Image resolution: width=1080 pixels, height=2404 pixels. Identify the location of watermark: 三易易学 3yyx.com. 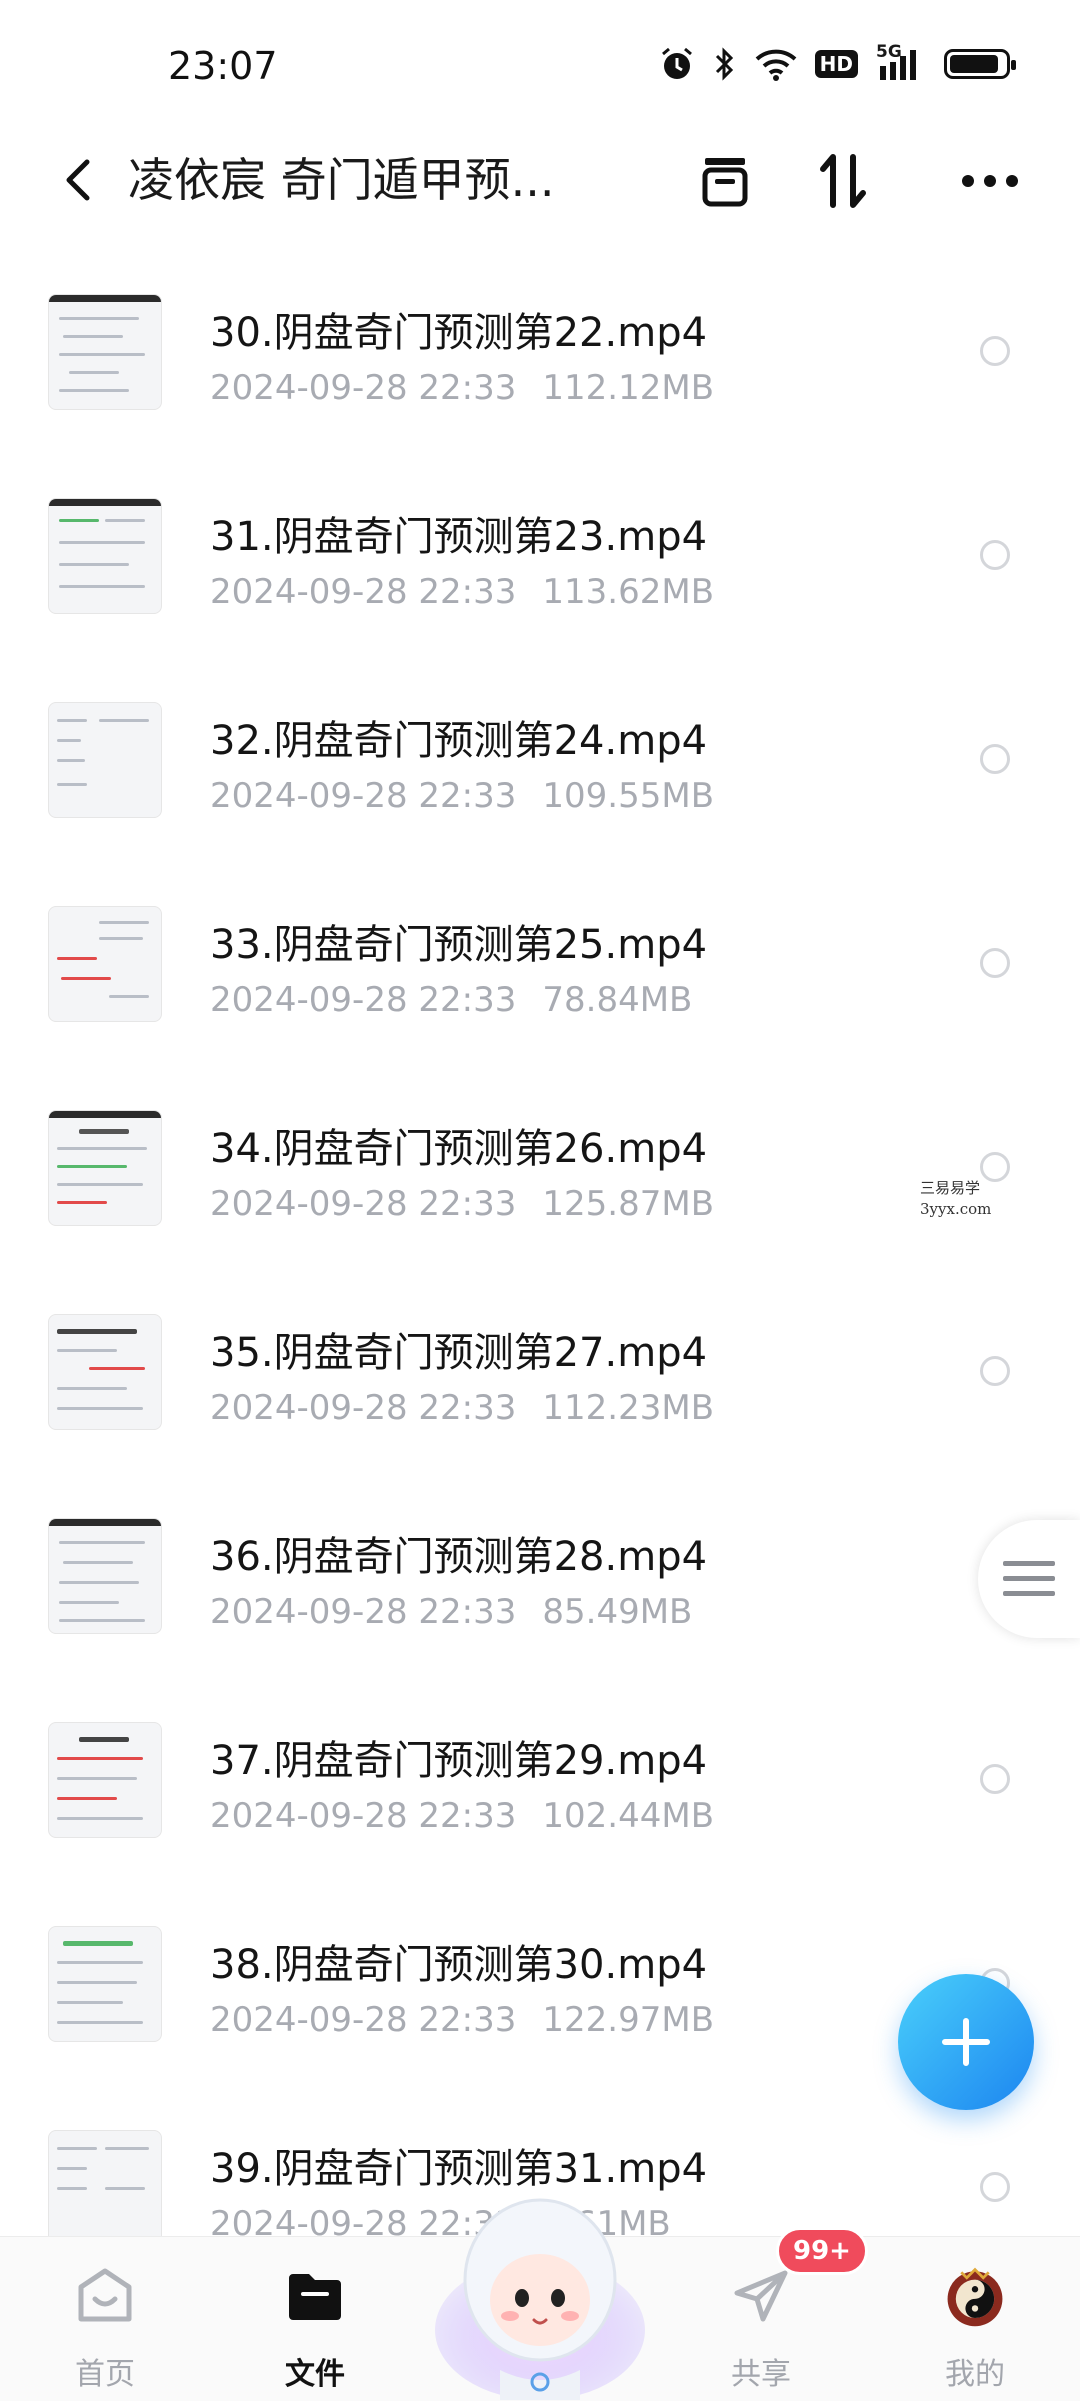
(955, 1199).